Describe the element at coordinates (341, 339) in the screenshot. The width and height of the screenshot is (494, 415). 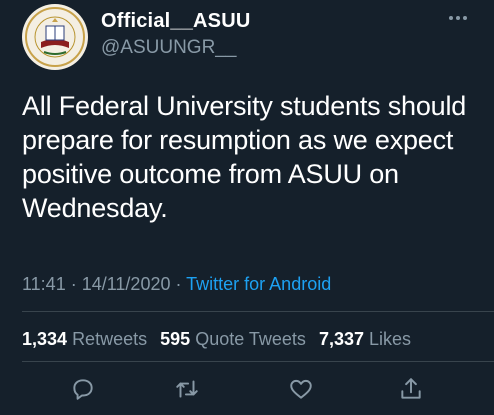
I see `likes-count: 7,337` at that location.